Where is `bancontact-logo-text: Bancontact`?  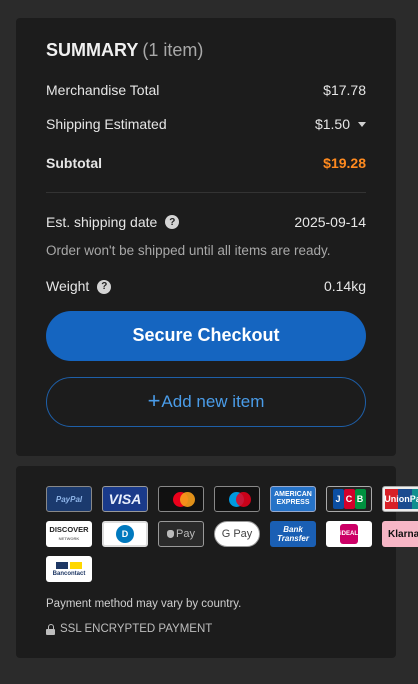
bancontact-logo-text: Bancontact is located at coordinates (69, 573).